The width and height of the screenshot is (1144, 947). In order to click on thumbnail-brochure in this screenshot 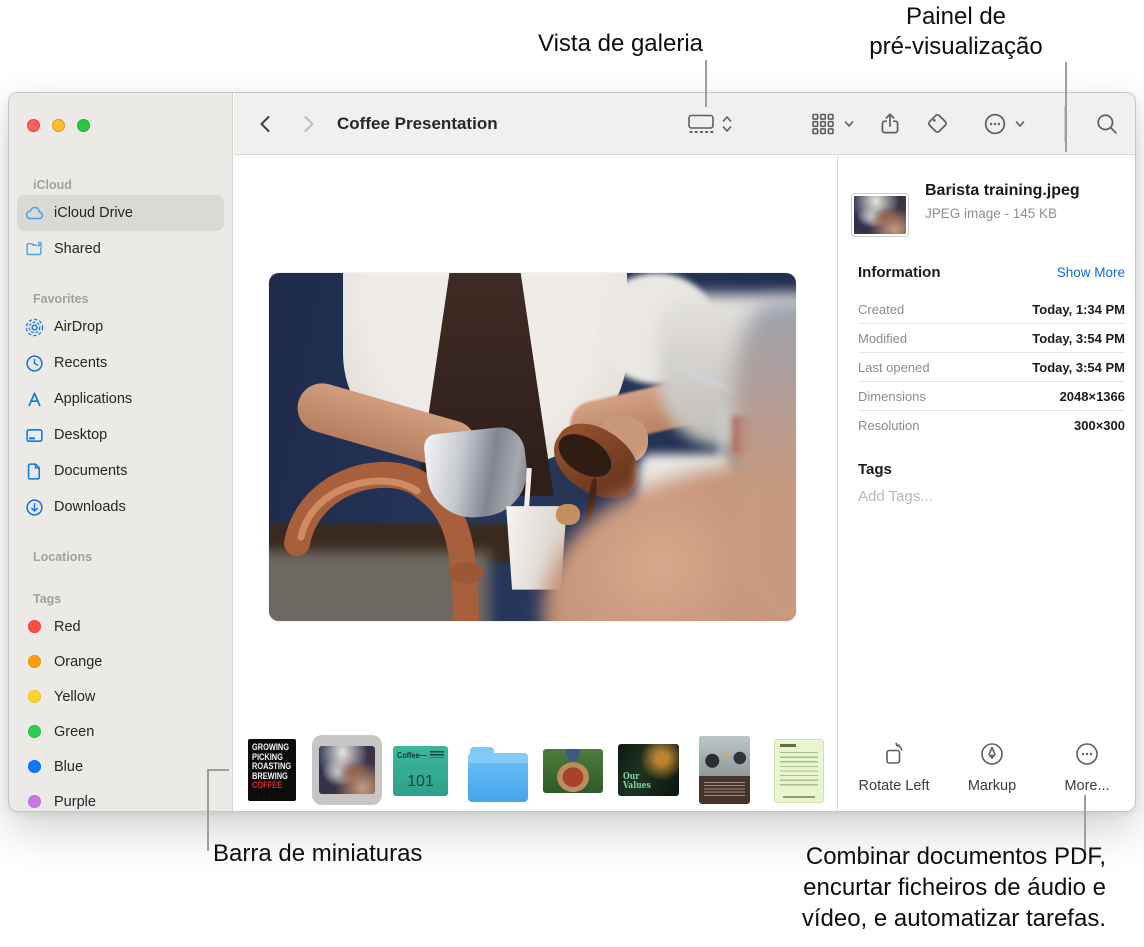, I will do `click(724, 770)`.